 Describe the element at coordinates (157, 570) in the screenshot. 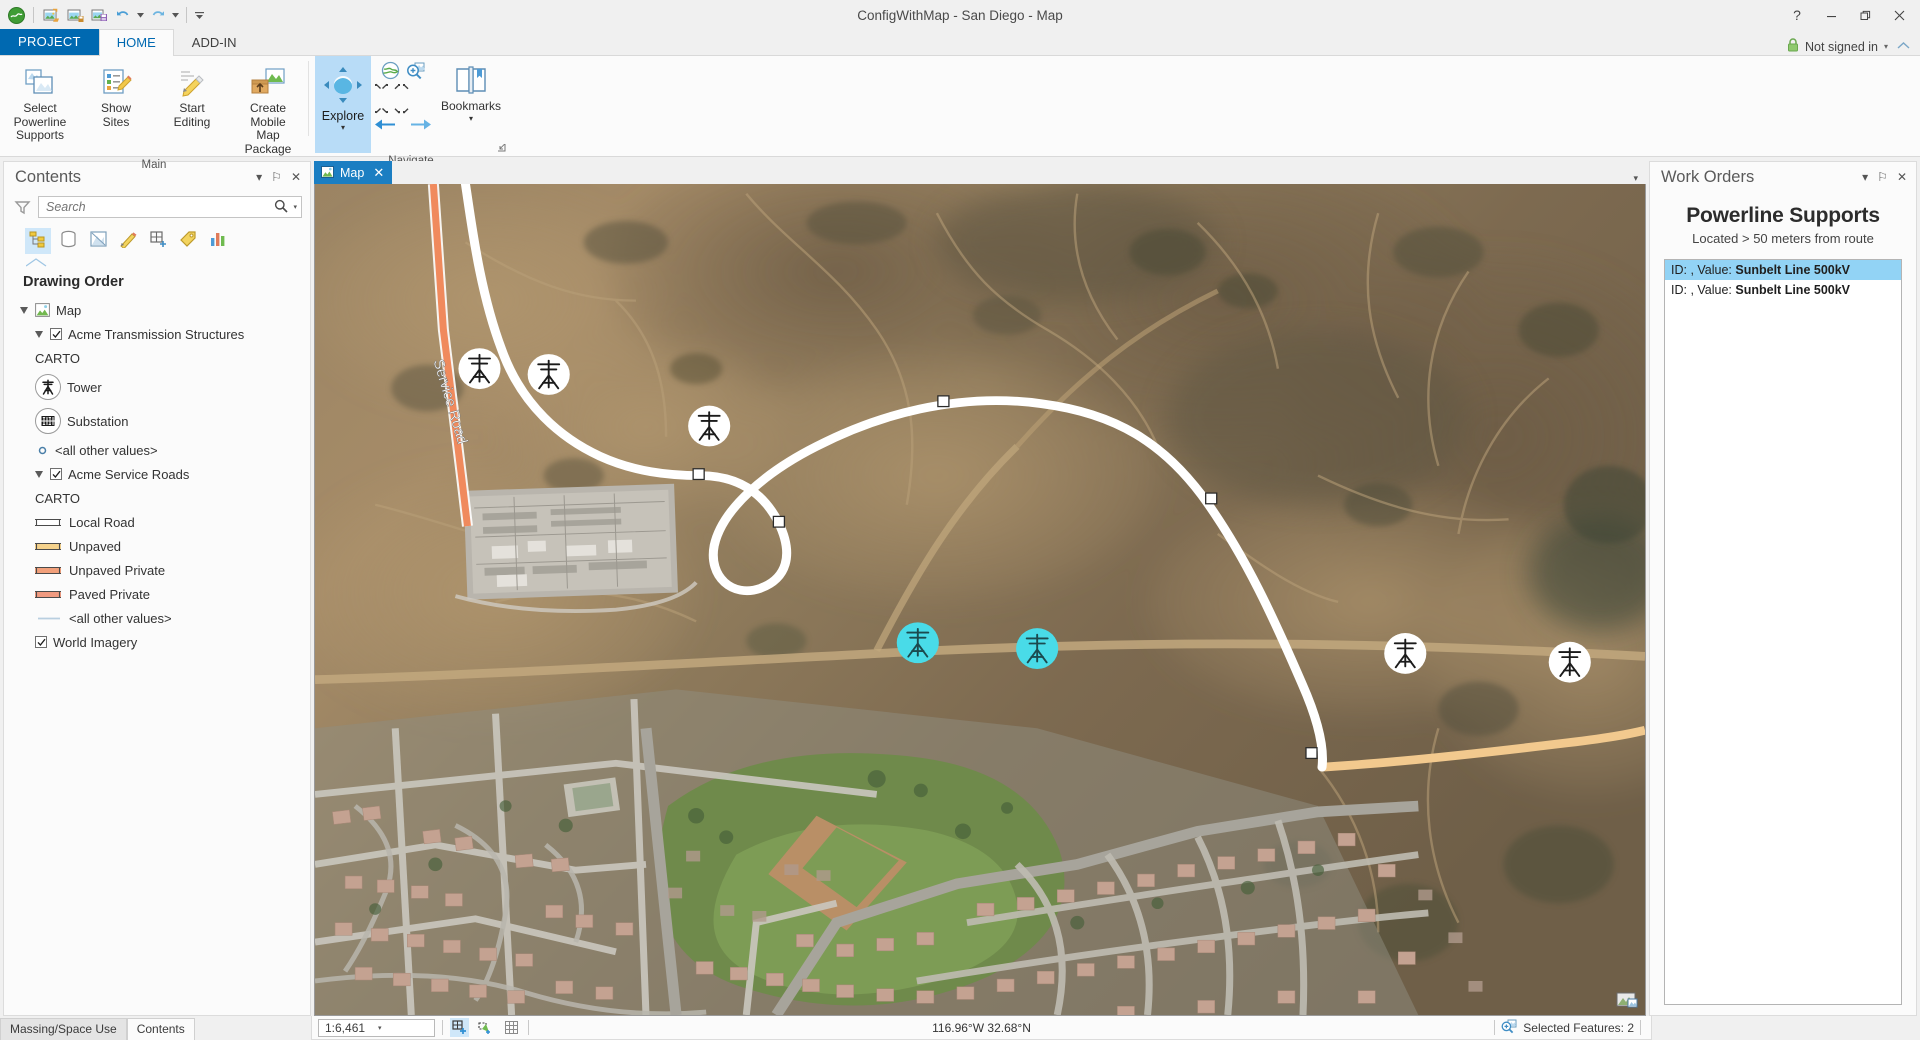

I see `toc-item-unpaved-private: Unpaved Private` at that location.